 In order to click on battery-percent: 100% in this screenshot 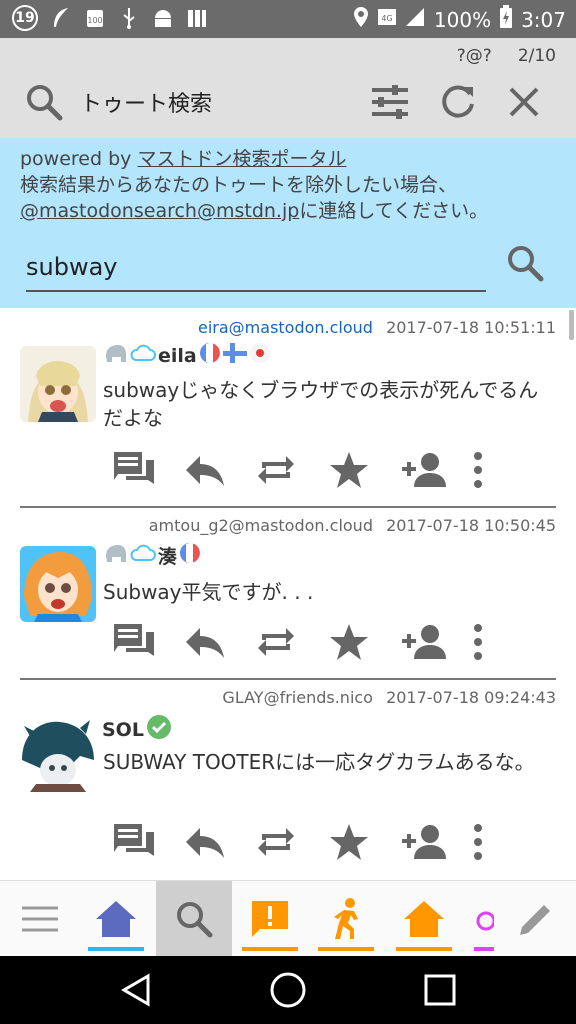, I will do `click(462, 19)`.